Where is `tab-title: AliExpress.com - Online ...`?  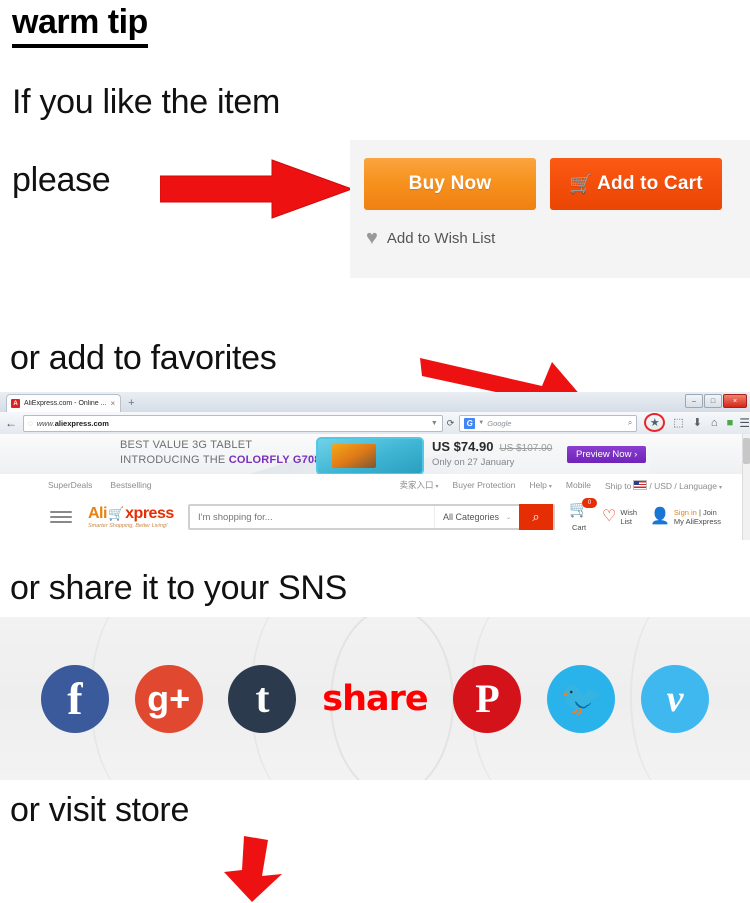 tab-title: AliExpress.com - Online ... is located at coordinates (65, 403).